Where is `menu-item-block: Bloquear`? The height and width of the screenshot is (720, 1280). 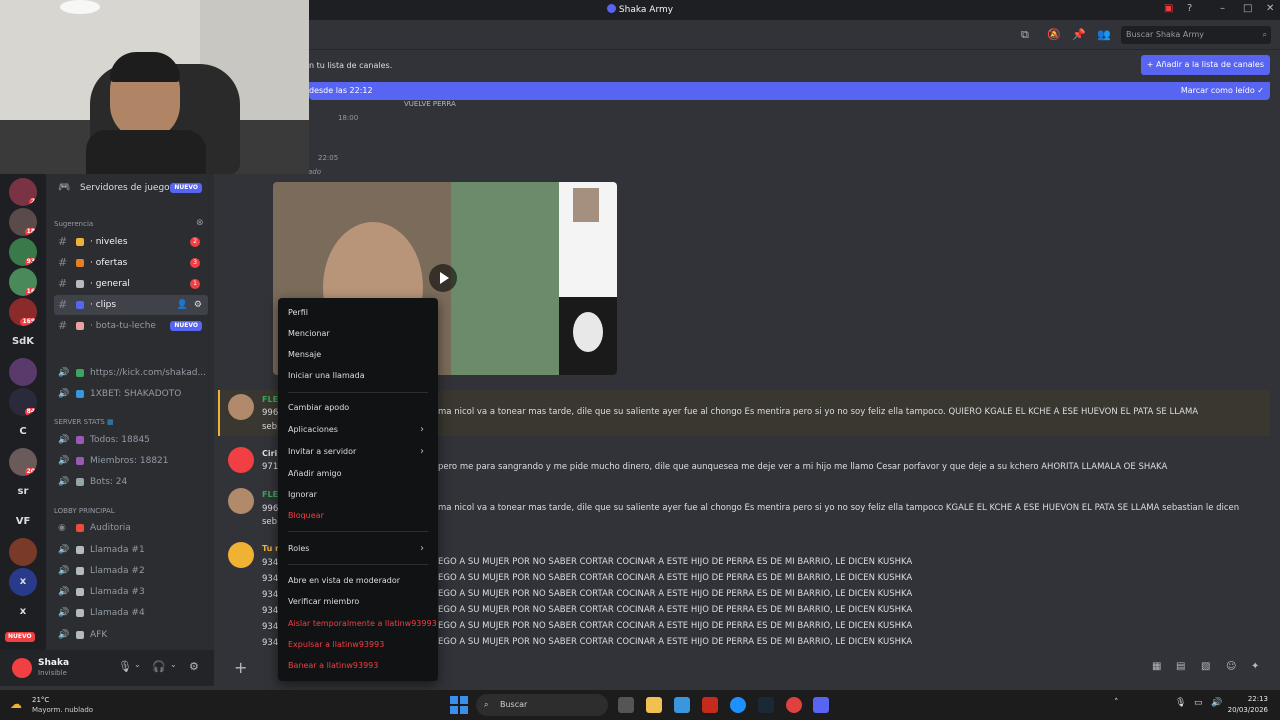 menu-item-block: Bloquear is located at coordinates (358, 515).